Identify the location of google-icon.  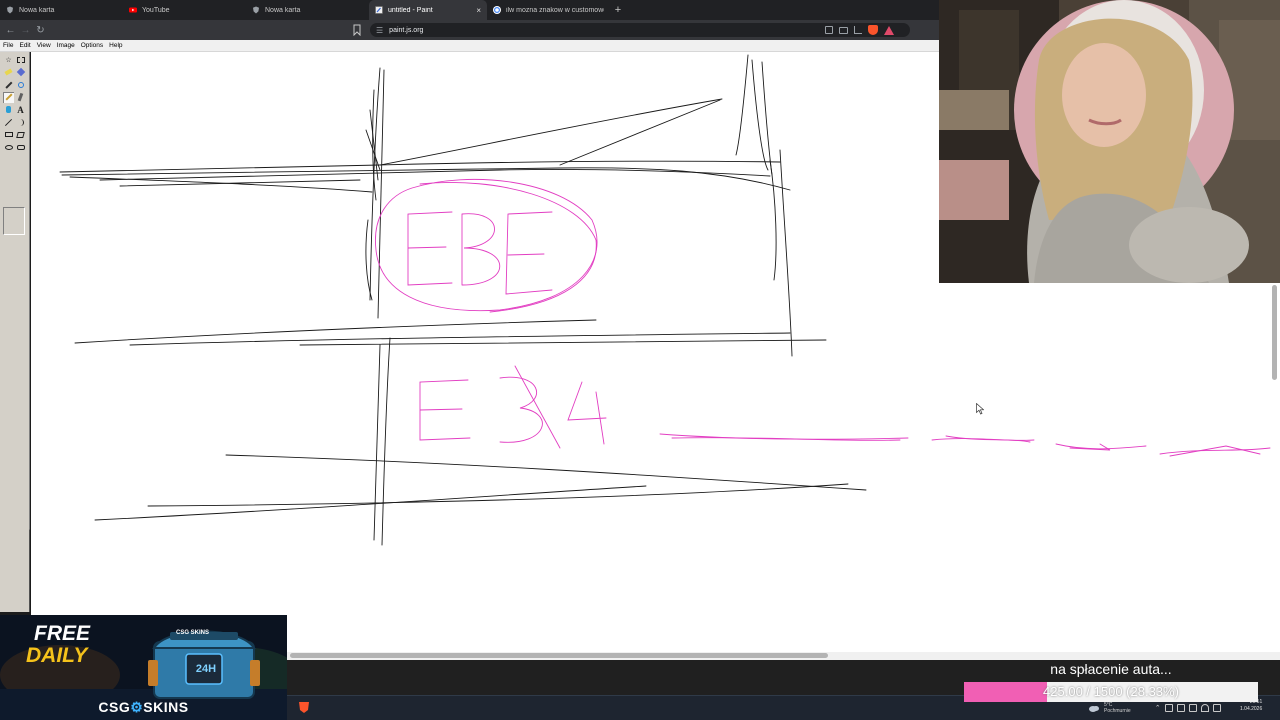
(497, 10).